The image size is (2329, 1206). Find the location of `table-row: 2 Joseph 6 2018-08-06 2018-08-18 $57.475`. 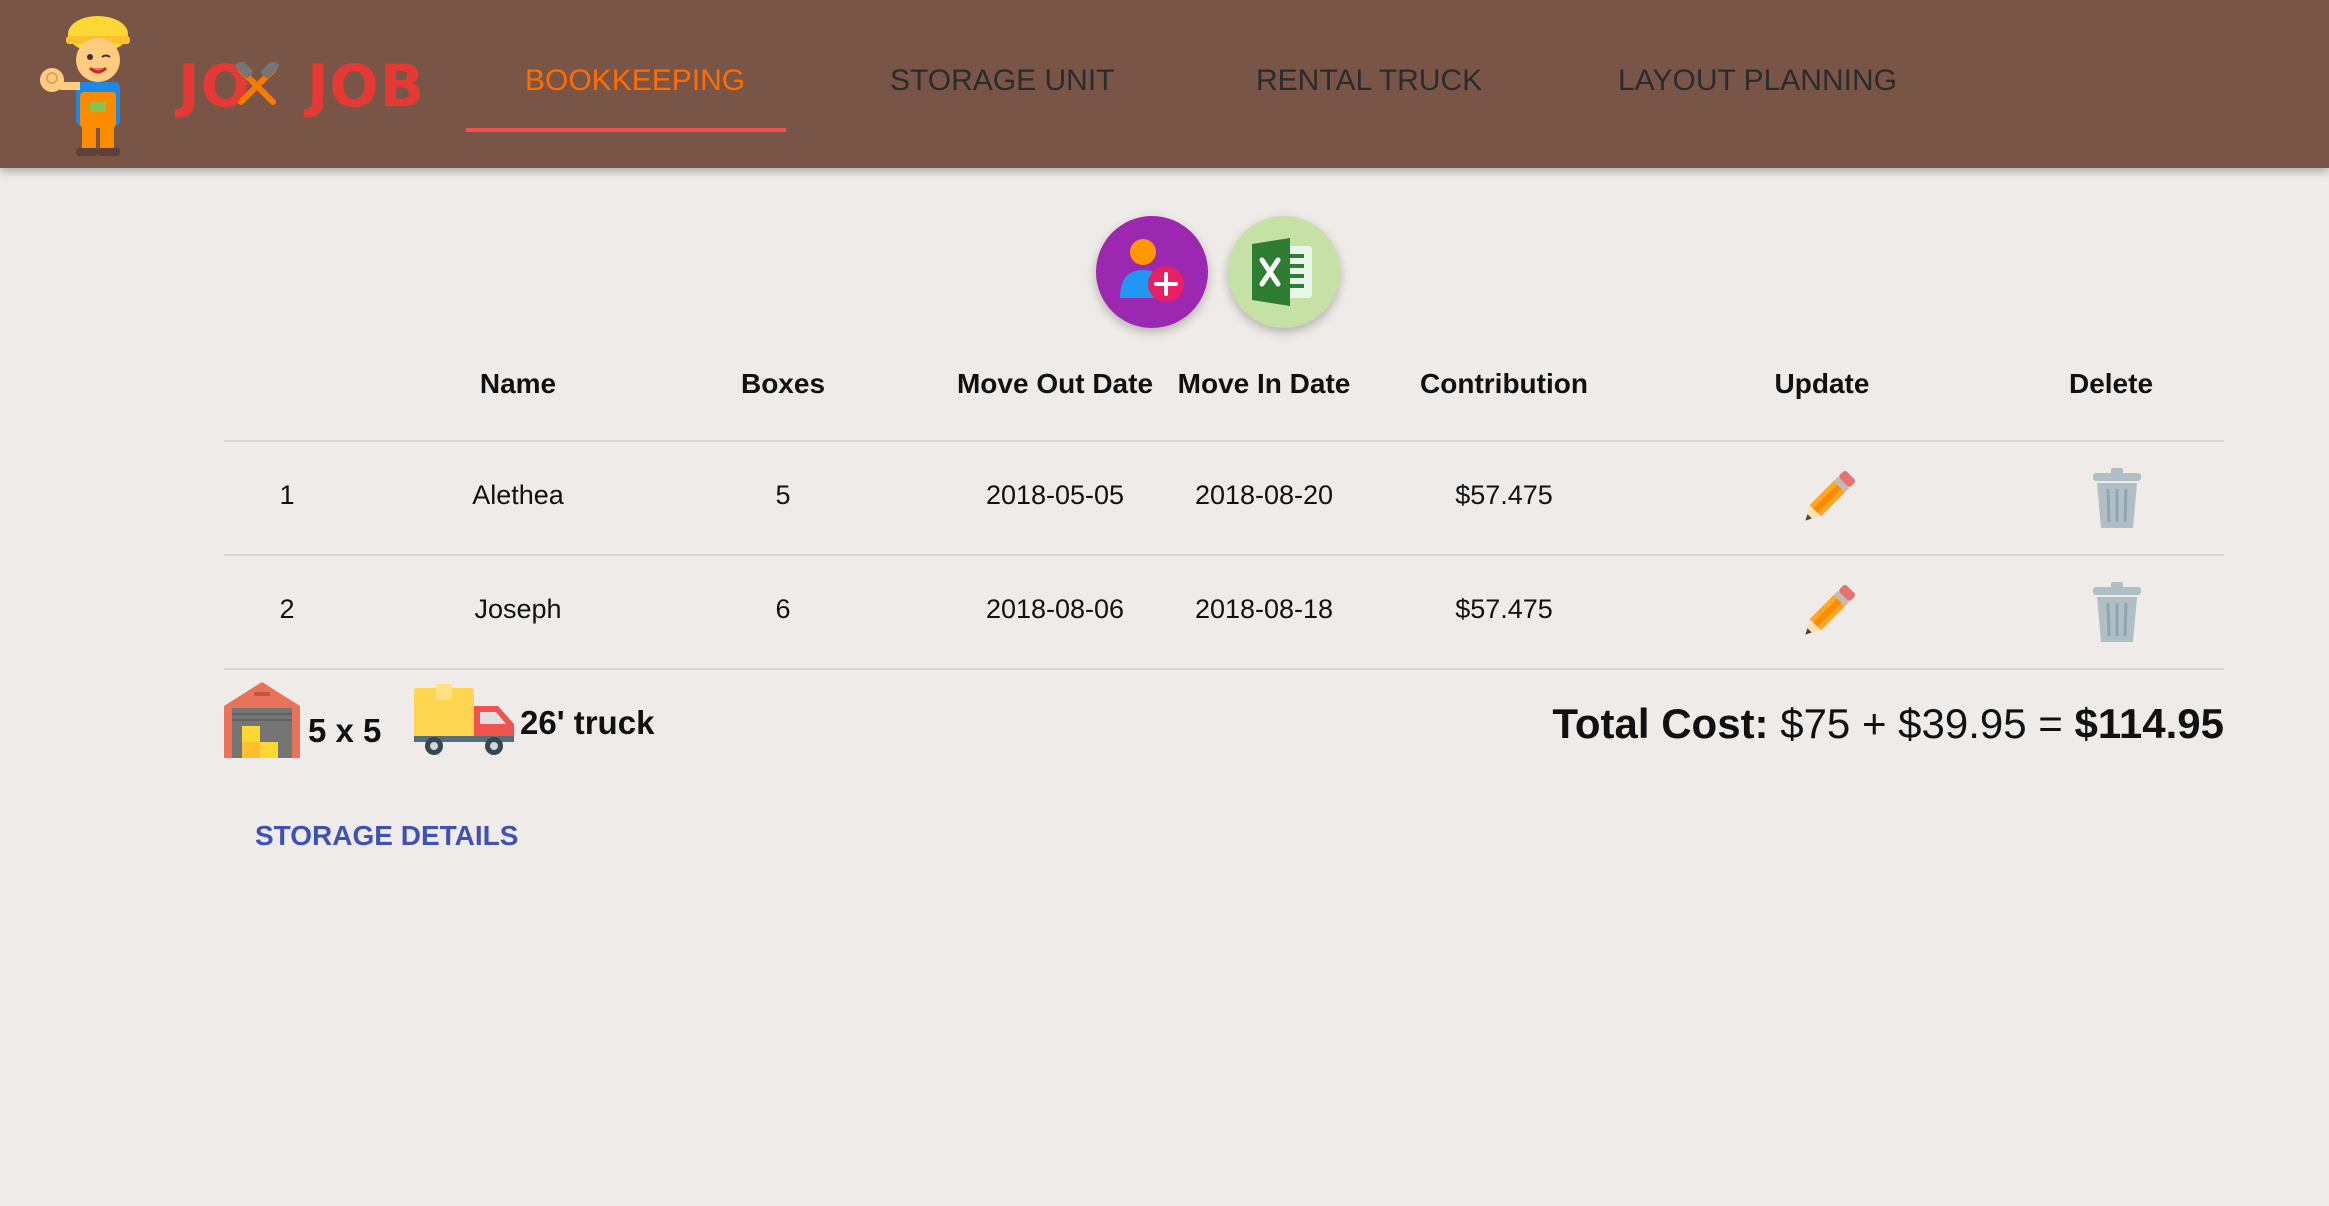

table-row: 2 Joseph 6 2018-08-06 2018-08-18 $57.475 is located at coordinates (1224, 612).